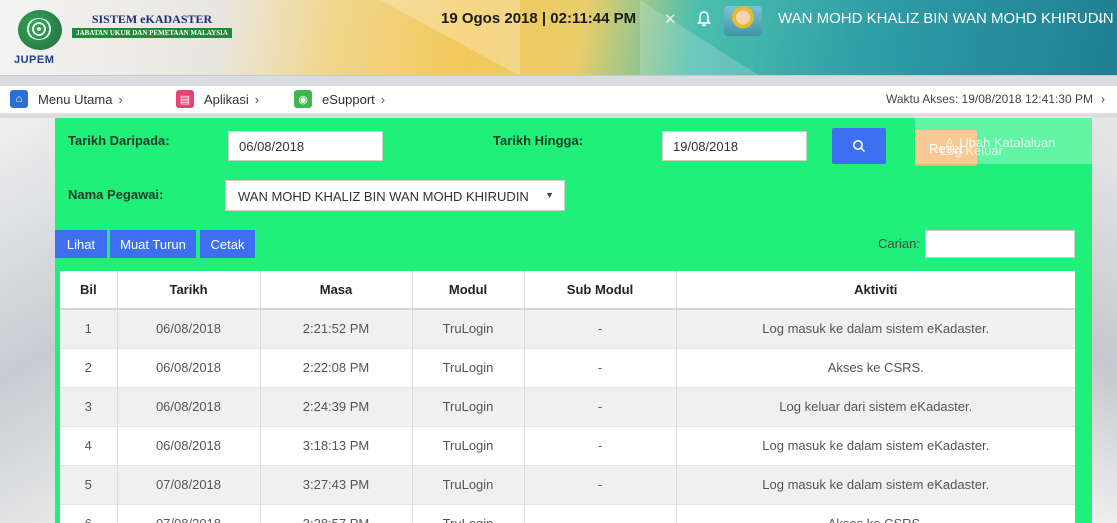 The width and height of the screenshot is (1117, 523). I want to click on search-label: Carian:, so click(899, 243).